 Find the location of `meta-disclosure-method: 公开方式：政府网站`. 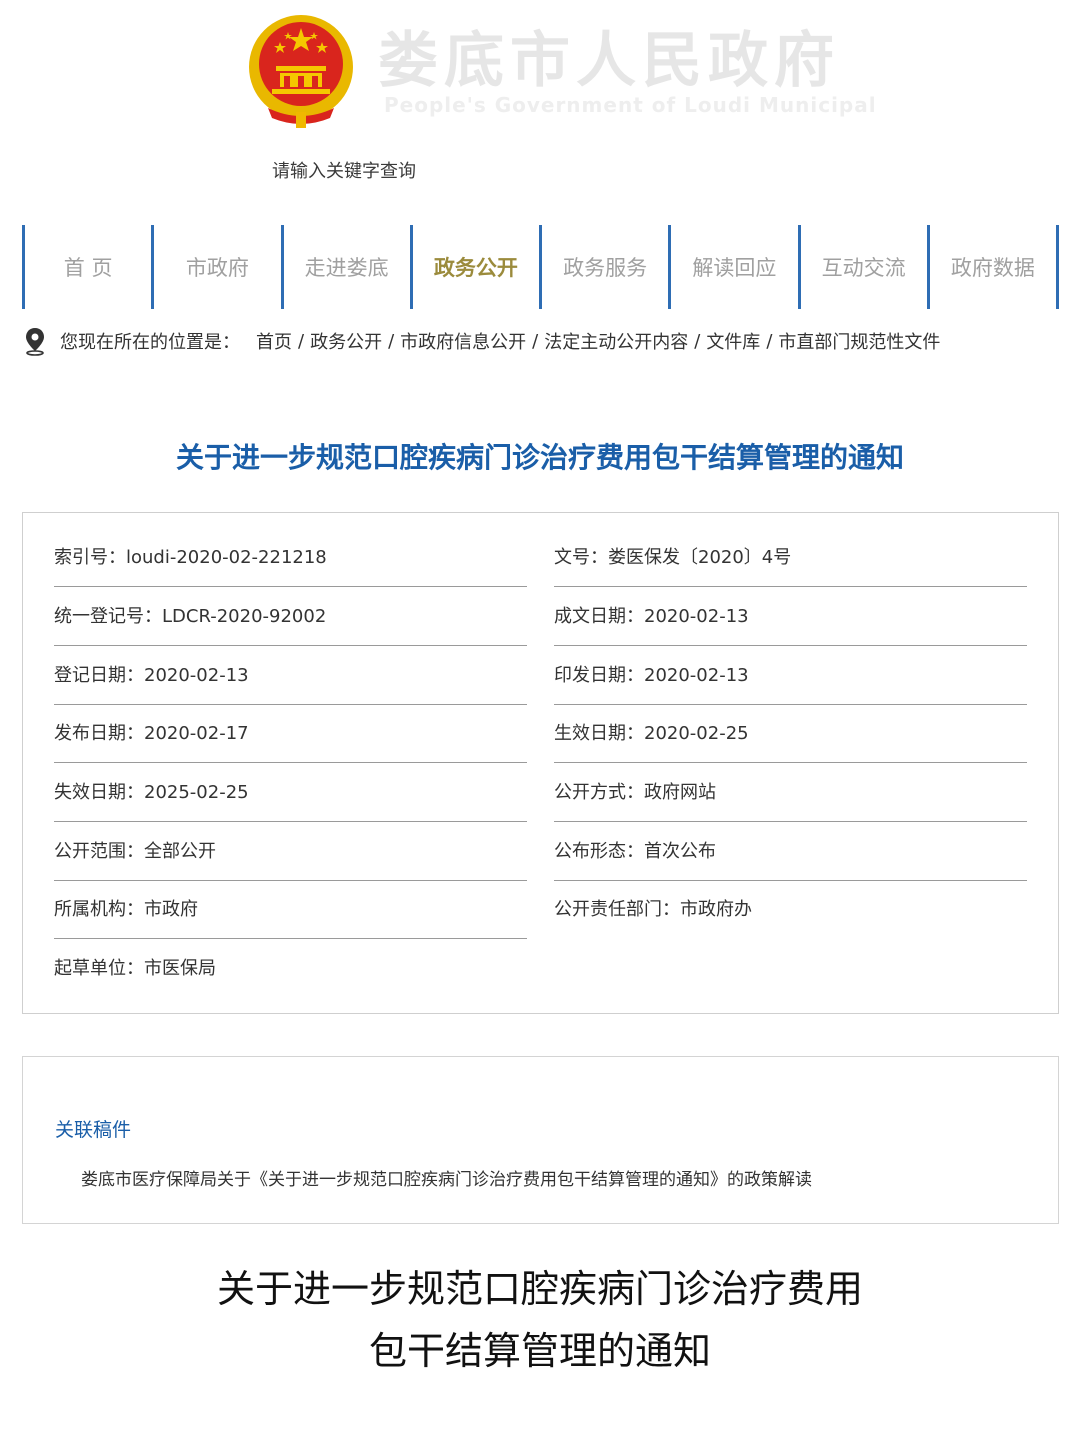

meta-disclosure-method: 公开方式：政府网站 is located at coordinates (790, 793).